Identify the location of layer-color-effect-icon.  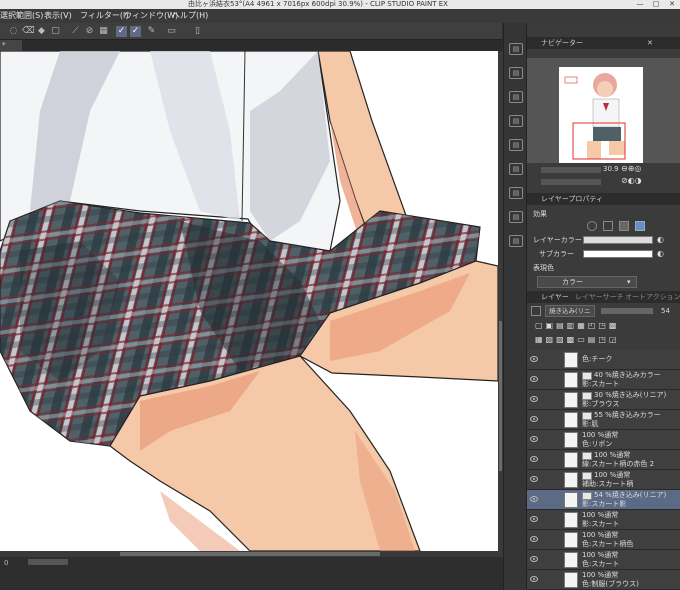
(640, 226).